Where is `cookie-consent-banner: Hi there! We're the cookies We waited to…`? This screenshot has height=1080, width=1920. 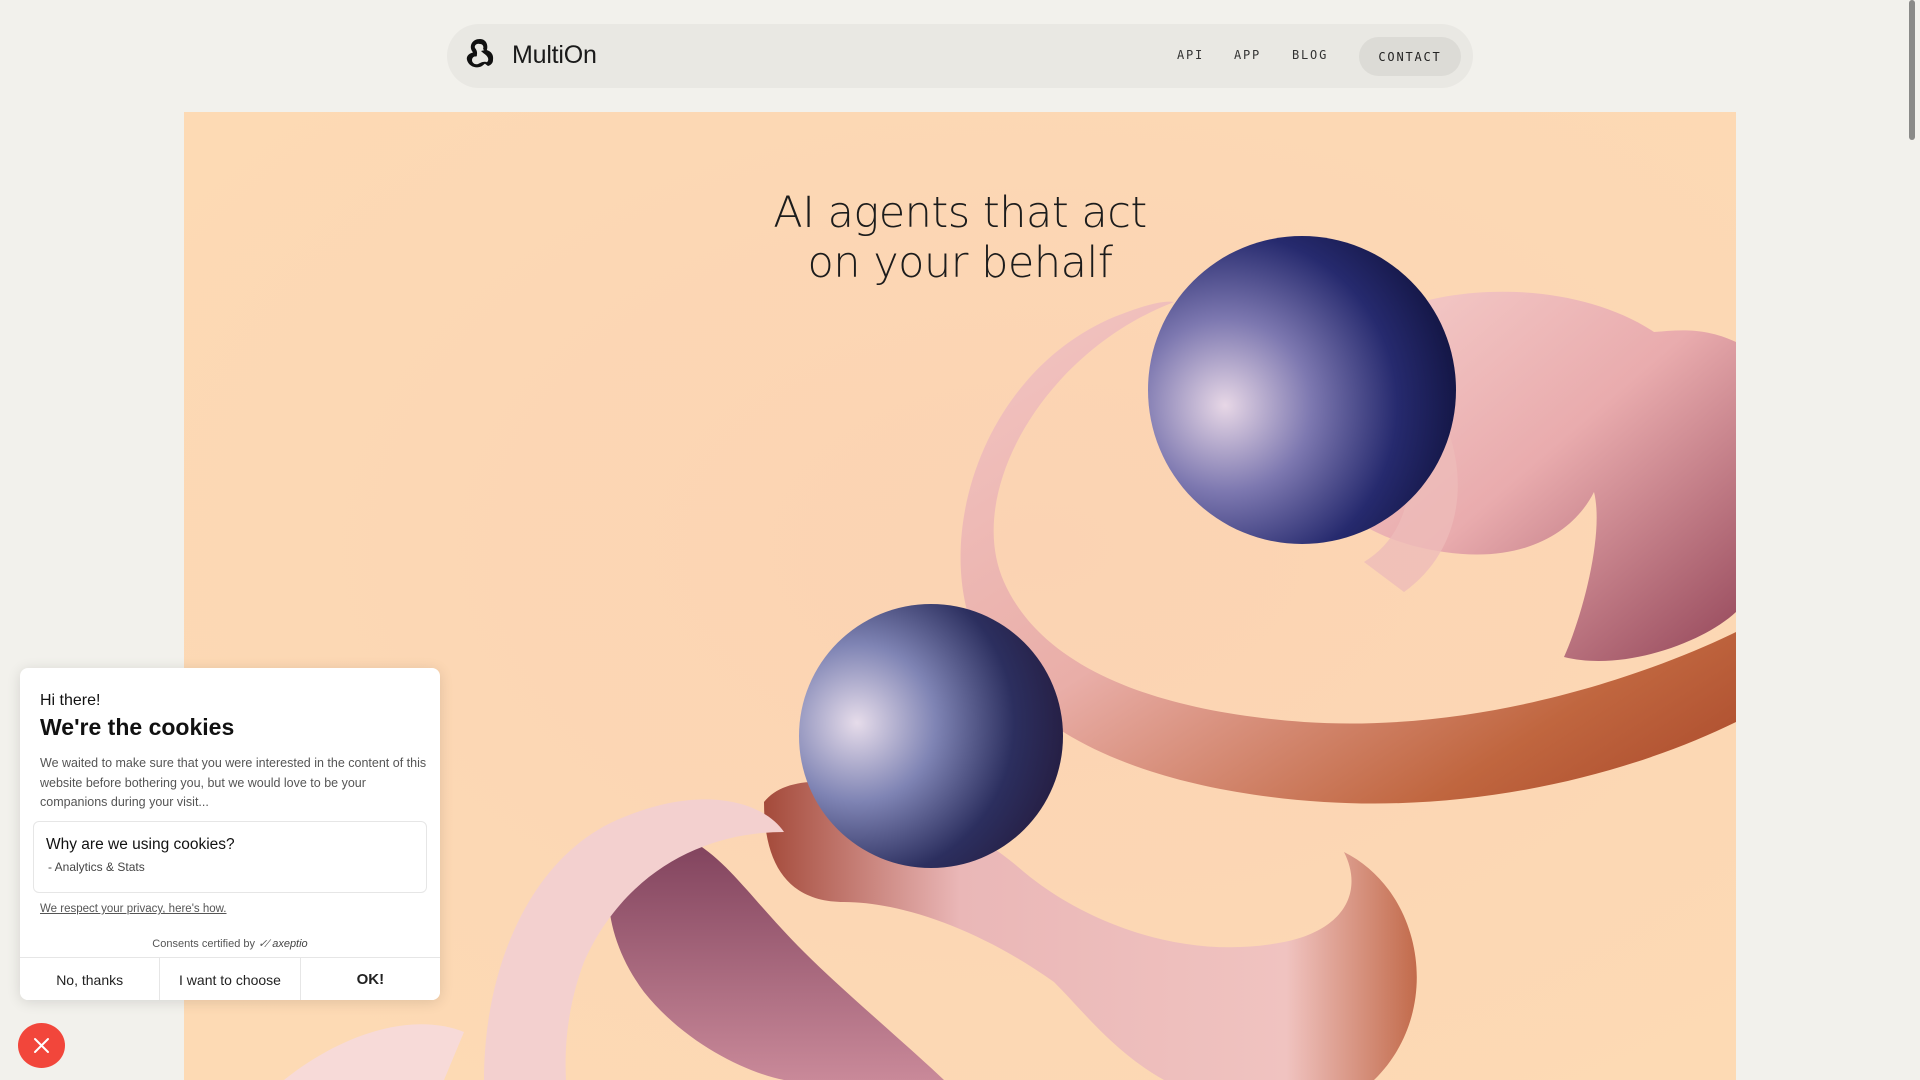 cookie-consent-banner: Hi there! We're the cookies We waited to… is located at coordinates (230, 834).